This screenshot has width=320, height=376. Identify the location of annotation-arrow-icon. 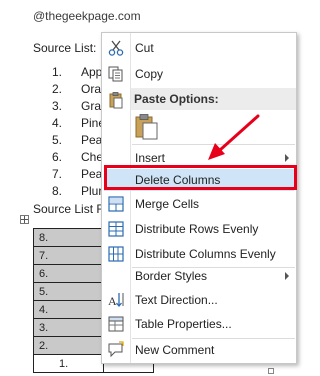
(234, 137).